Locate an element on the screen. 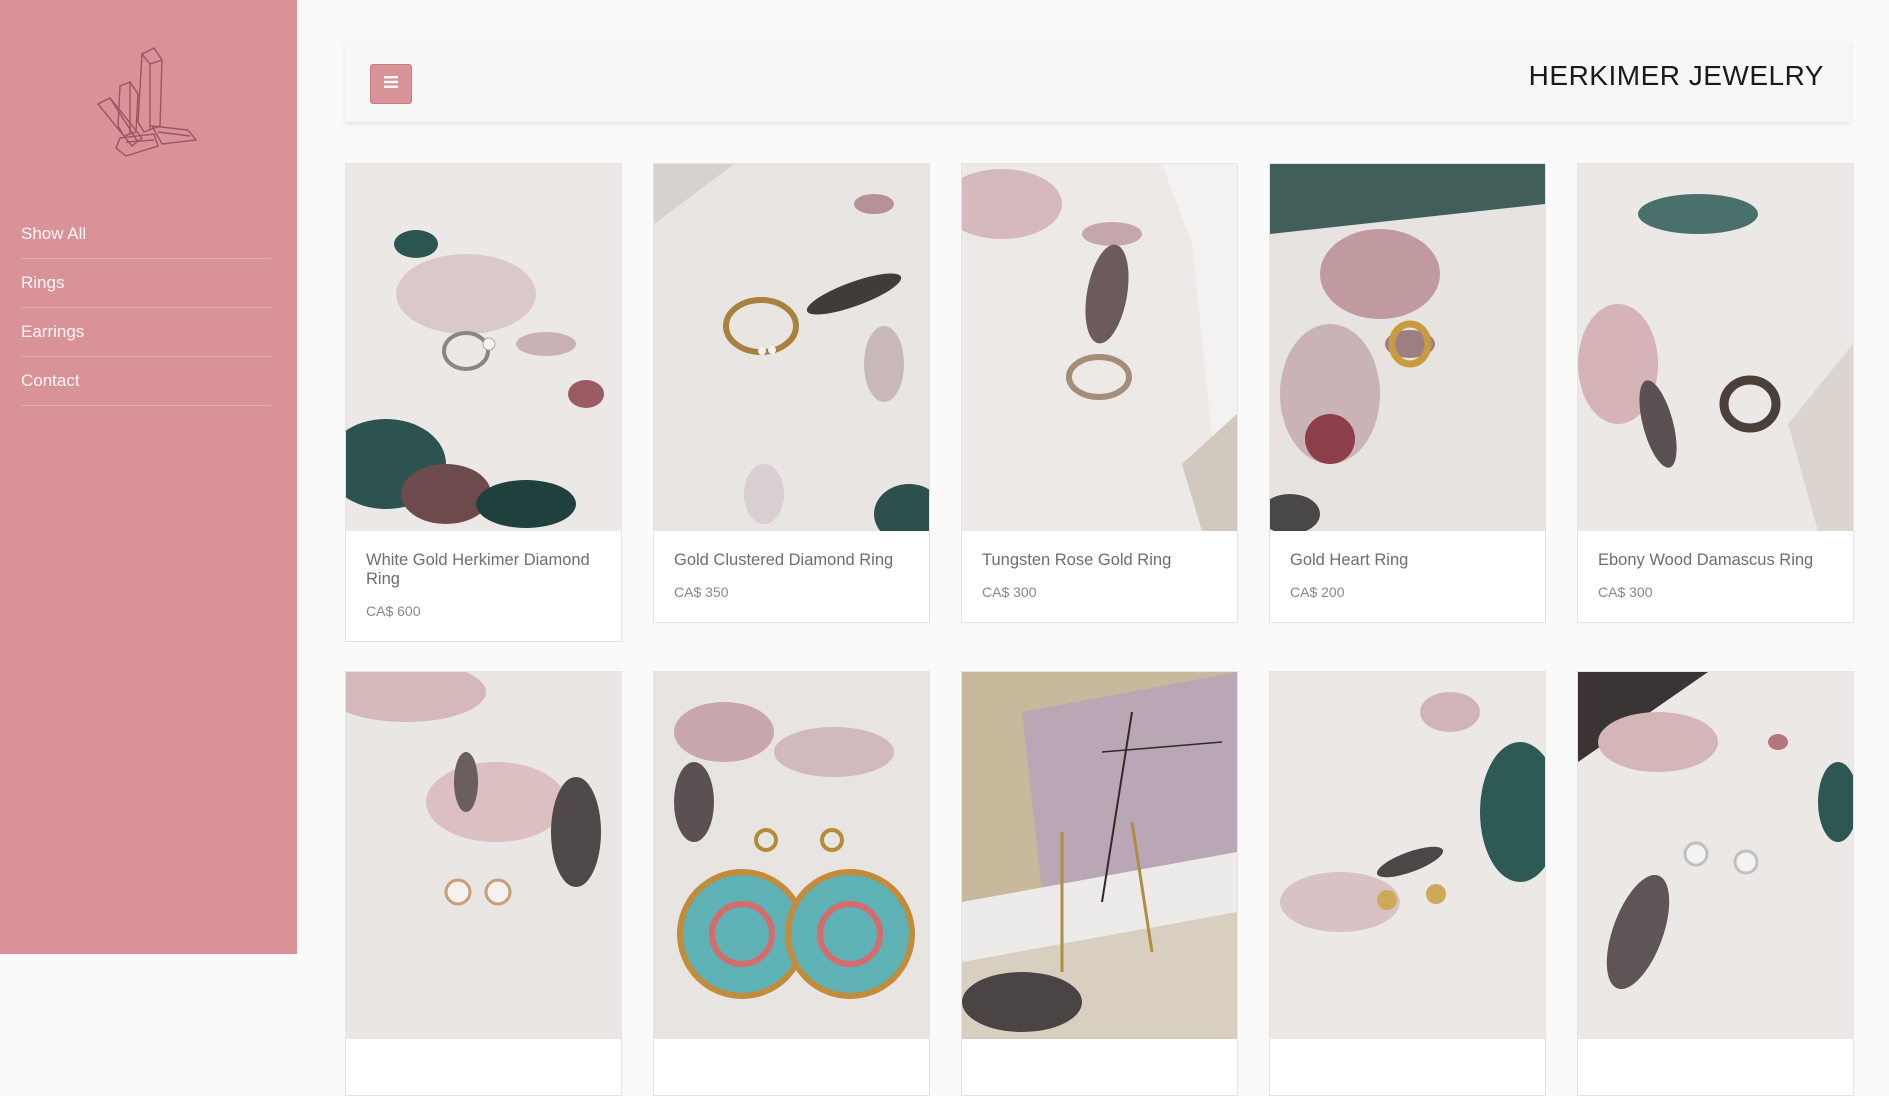  product-card: Tungsten Rose Gold Ring CA$ 300 is located at coordinates (1099, 393).